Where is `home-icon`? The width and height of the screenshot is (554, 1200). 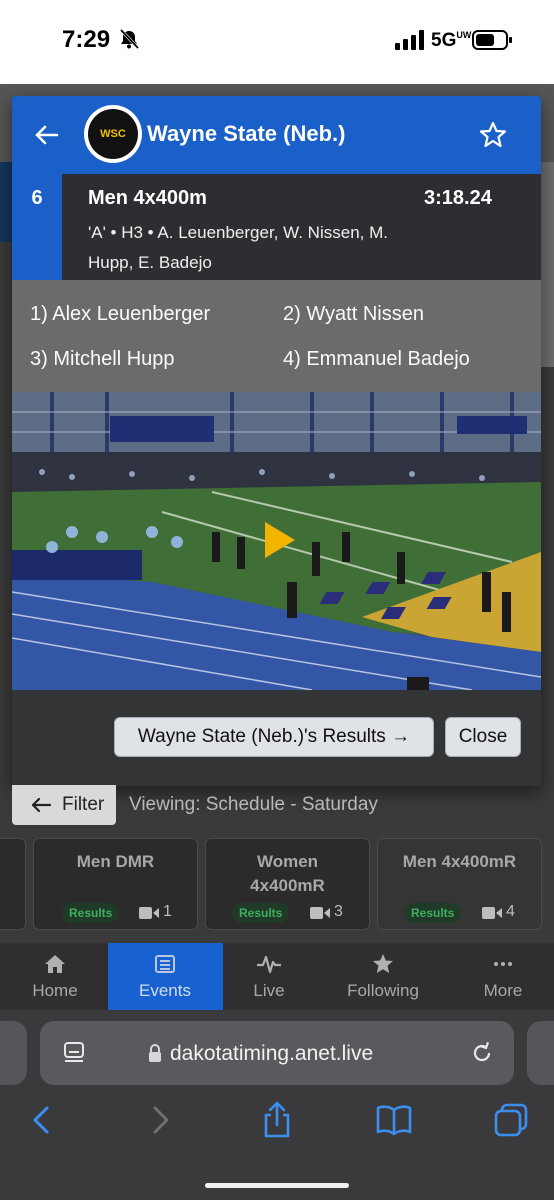 home-icon is located at coordinates (55, 964).